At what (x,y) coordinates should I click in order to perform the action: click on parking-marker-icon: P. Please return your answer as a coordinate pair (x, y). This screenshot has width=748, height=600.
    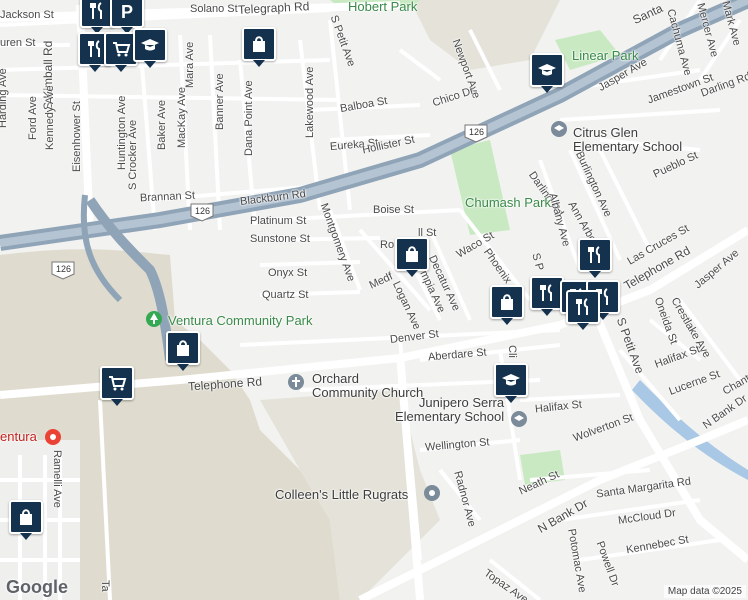
    Looking at the image, I should click on (127, 17).